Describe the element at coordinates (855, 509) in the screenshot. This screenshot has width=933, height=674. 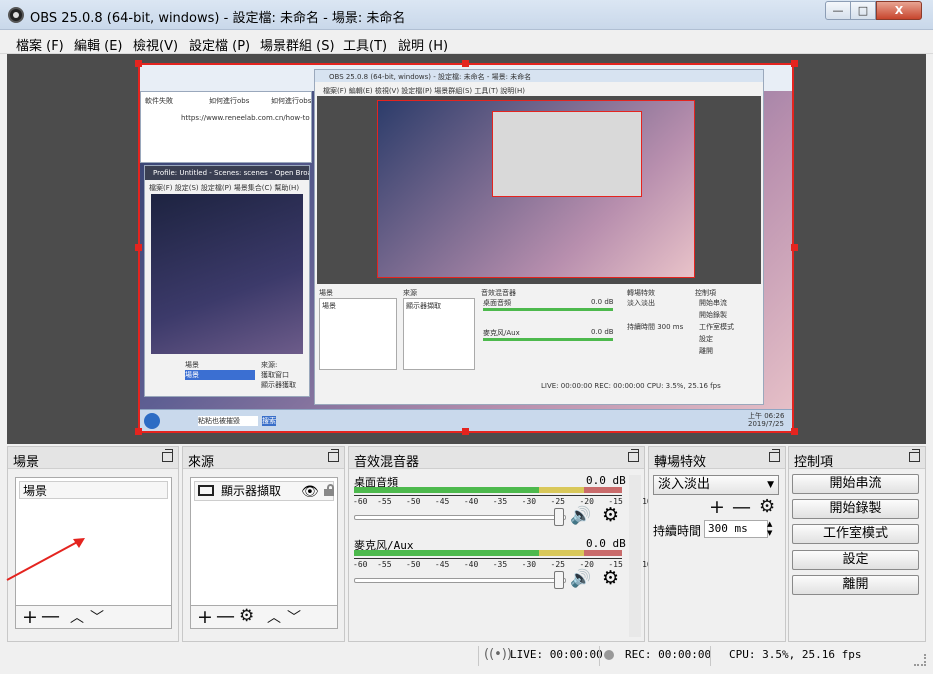
I see `start-recording-button: 開始錄製` at that location.